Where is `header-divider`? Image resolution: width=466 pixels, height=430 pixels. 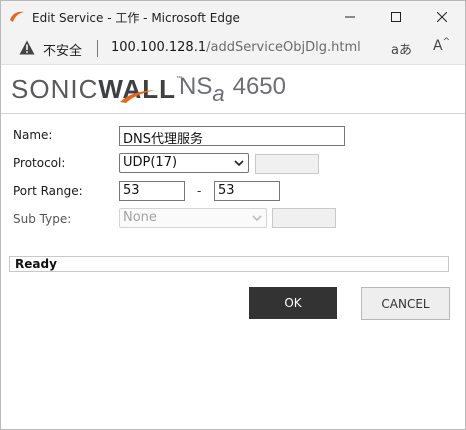
header-divider is located at coordinates (233, 113).